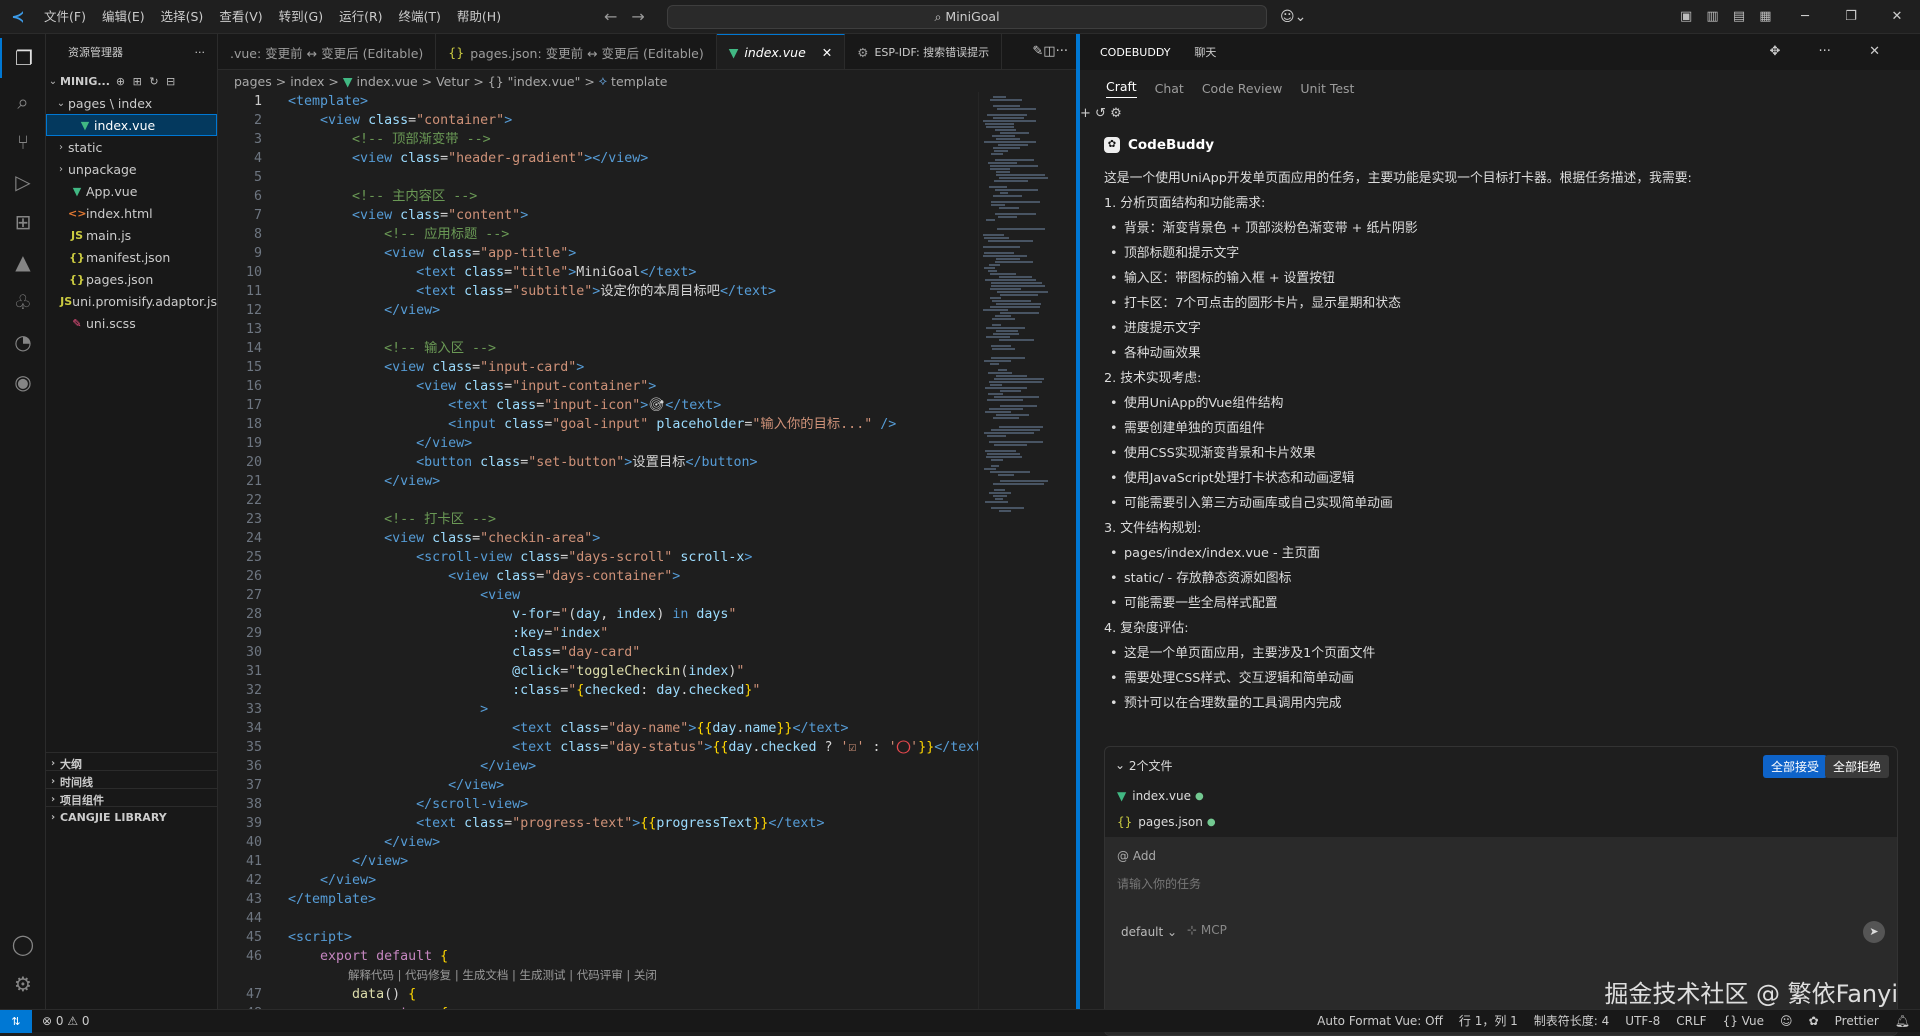 The image size is (1920, 1036). Describe the element at coordinates (598, 975) in the screenshot. I see `codelens-actions: 解释代码 | 代码修复 | 生成文档 | 生成测试 | 代码评审 | 关闭` at that location.